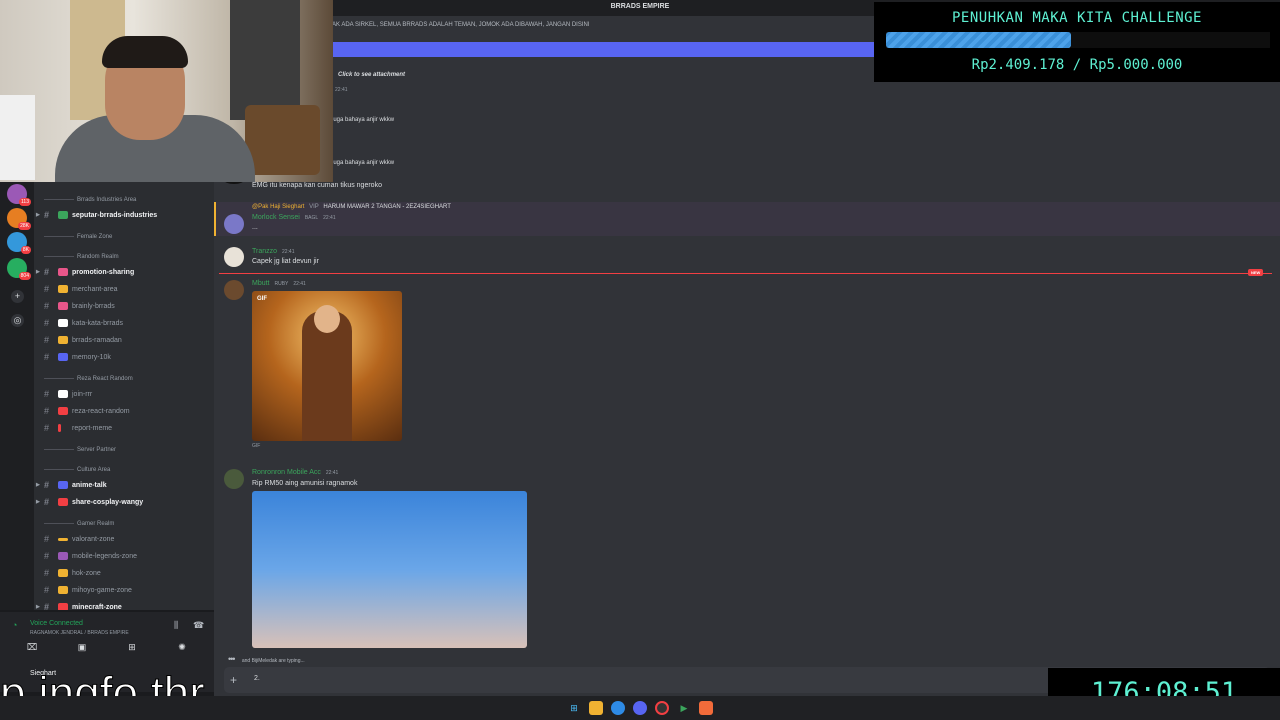 This screenshot has width=1280, height=720. Describe the element at coordinates (281, 284) in the screenshot. I see `role-badge: RUBY` at that location.